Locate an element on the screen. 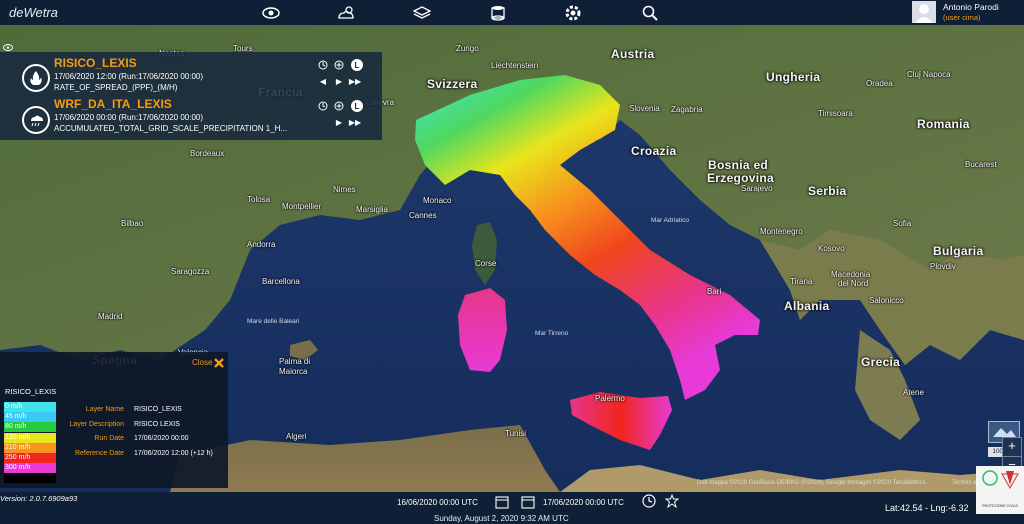  cities-label: Salonicco is located at coordinates (886, 300).